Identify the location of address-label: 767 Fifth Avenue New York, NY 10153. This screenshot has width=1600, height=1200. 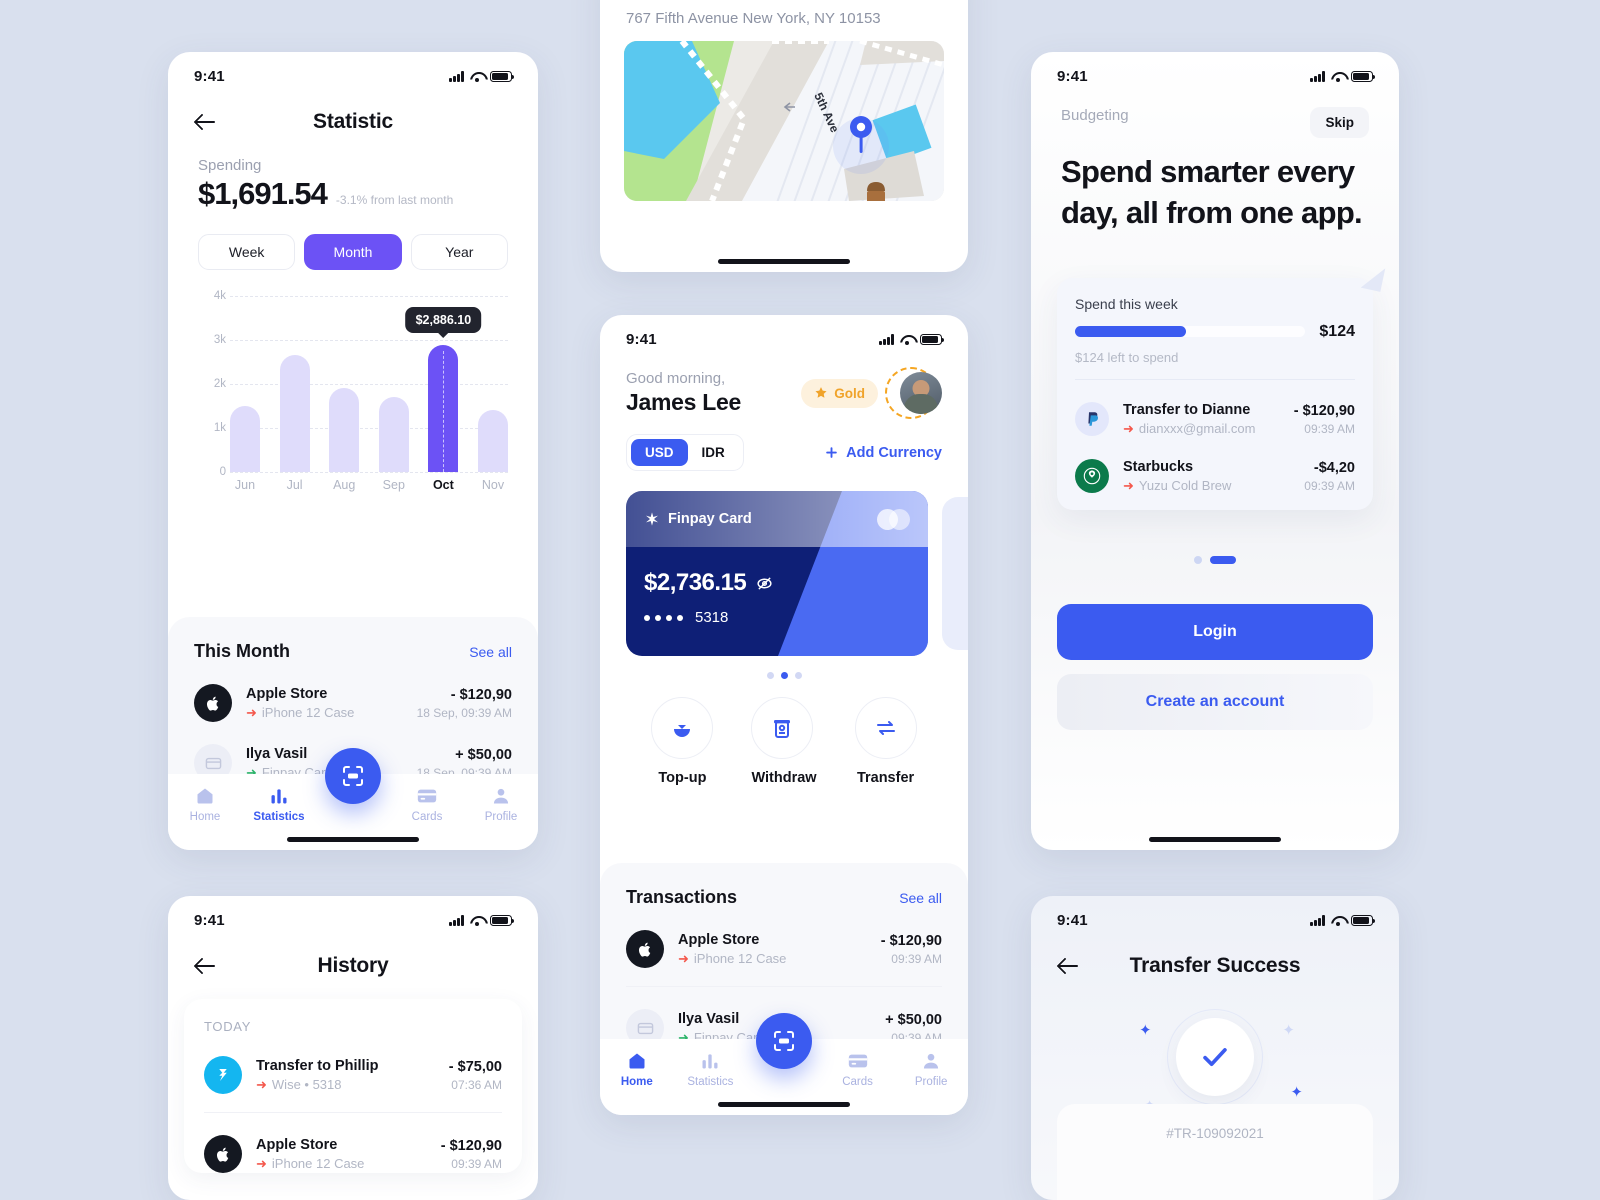
(753, 18).